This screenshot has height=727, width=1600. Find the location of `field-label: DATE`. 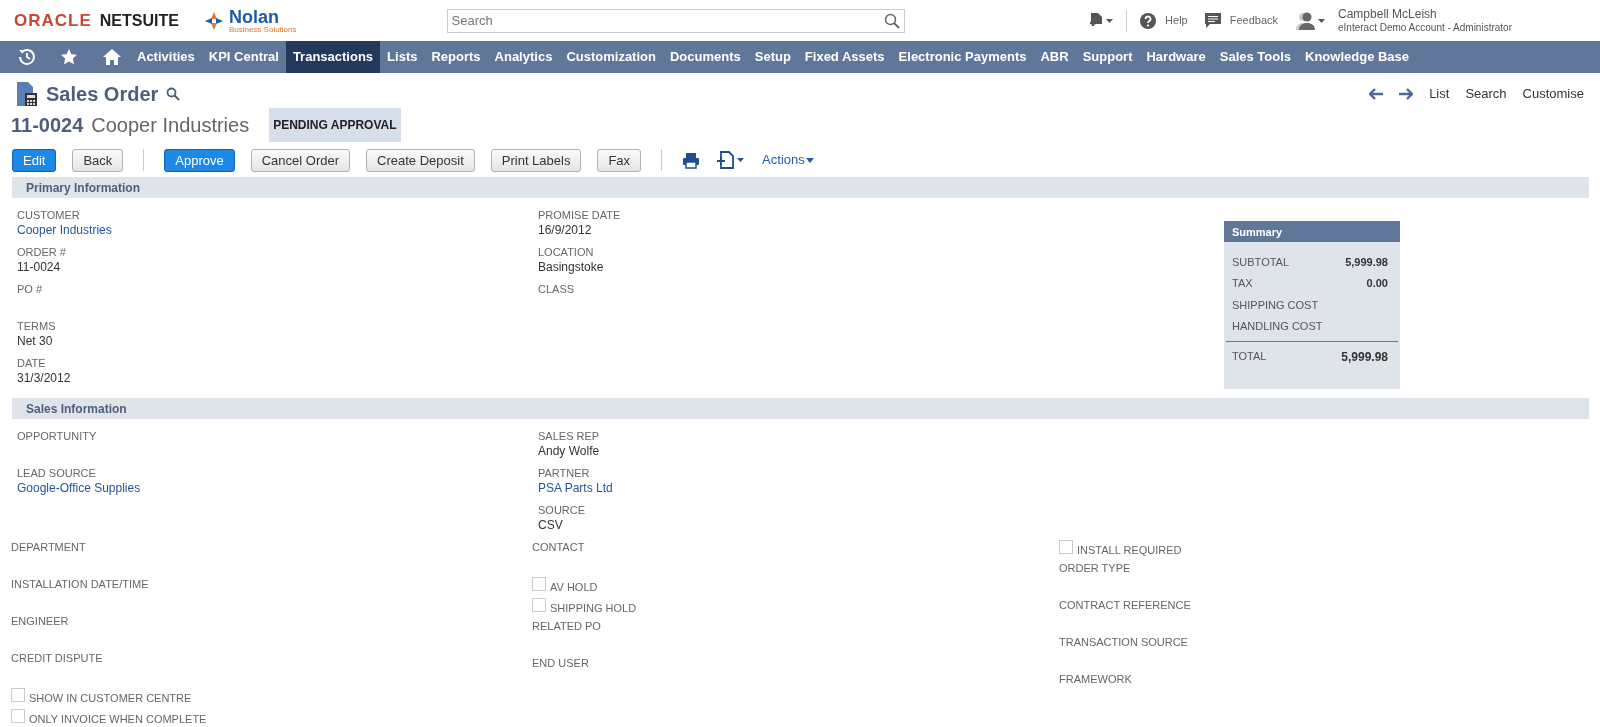

field-label: DATE is located at coordinates (32, 363).